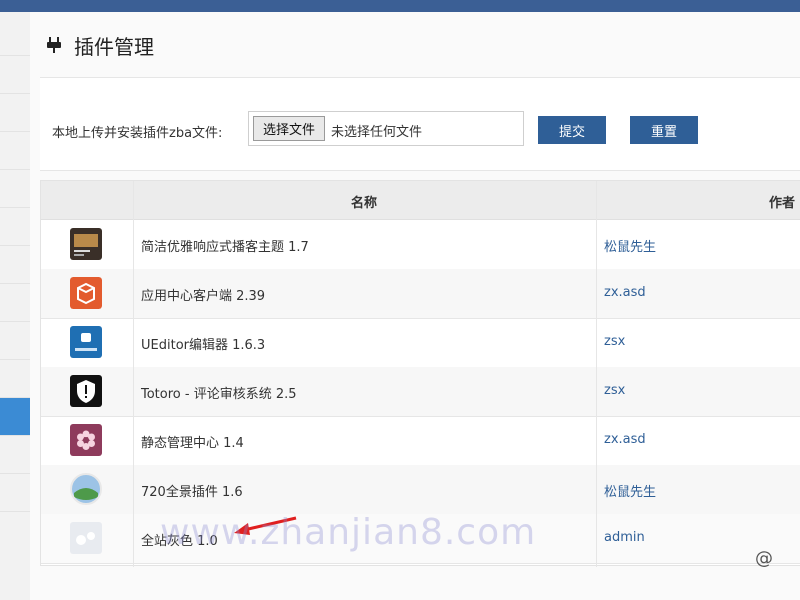 Image resolution: width=800 pixels, height=600 pixels. I want to click on page-title: 插件管理, so click(114, 46).